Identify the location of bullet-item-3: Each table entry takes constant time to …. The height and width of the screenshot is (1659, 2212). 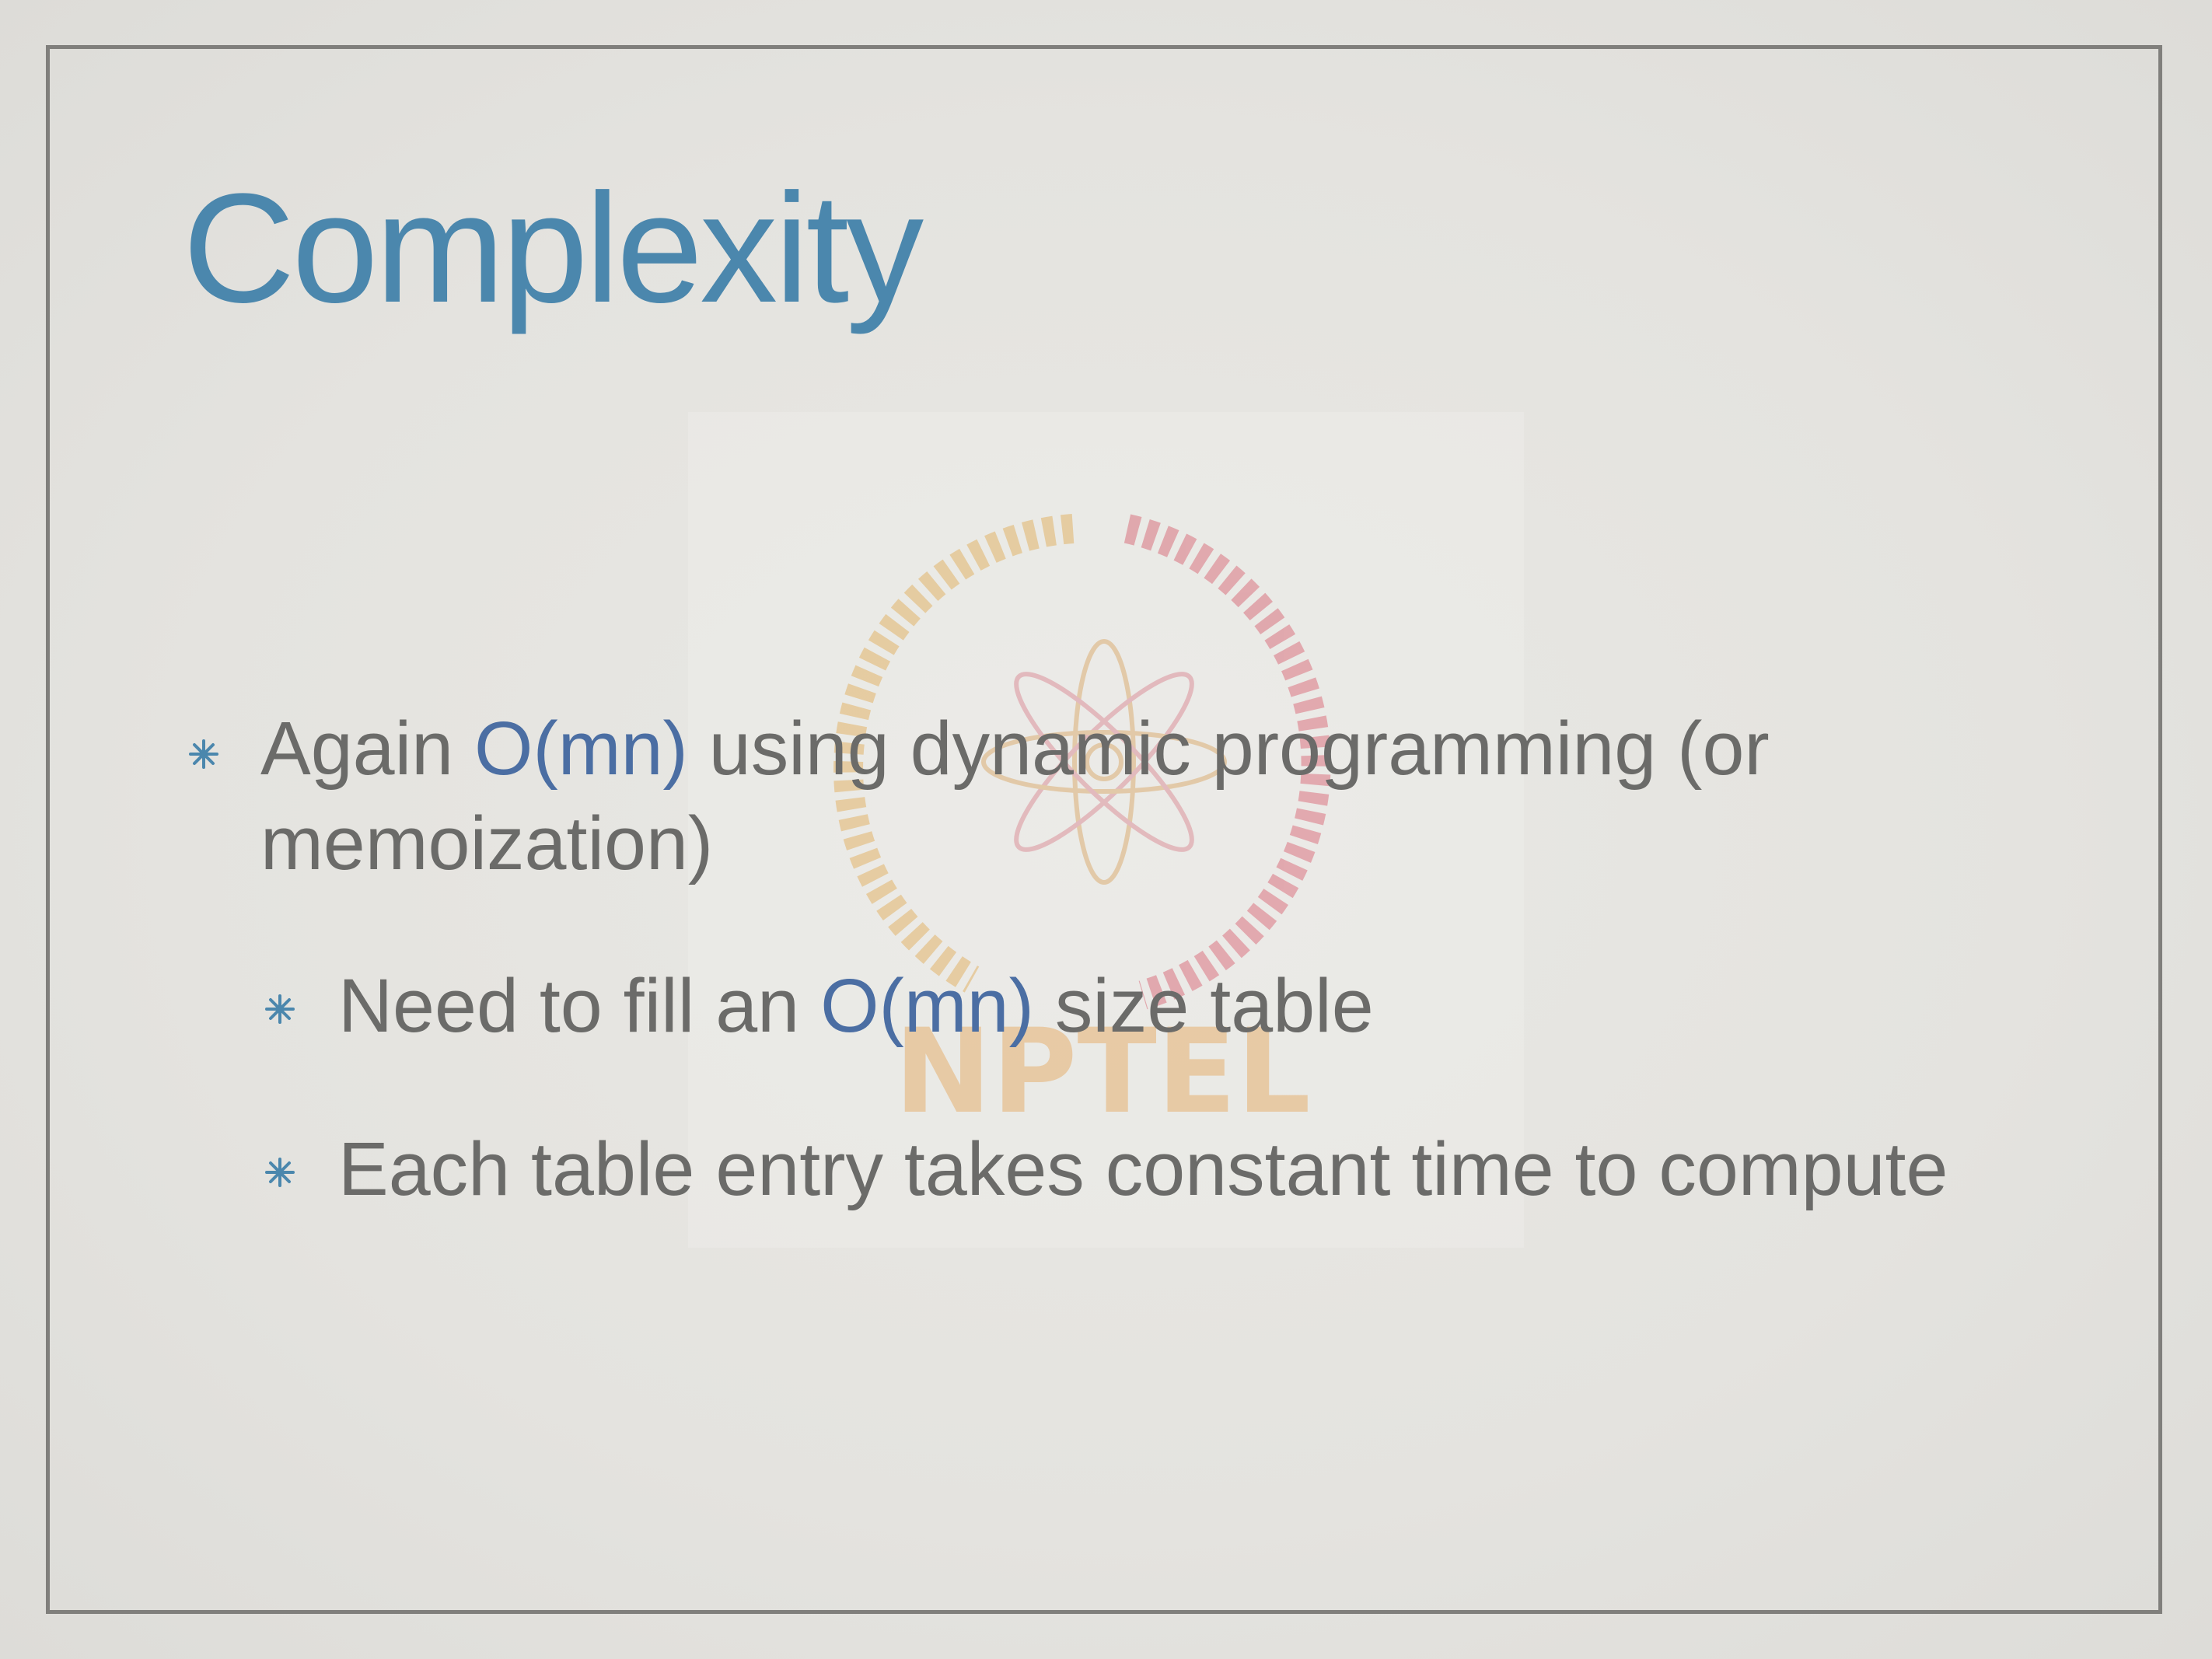
(1143, 1168).